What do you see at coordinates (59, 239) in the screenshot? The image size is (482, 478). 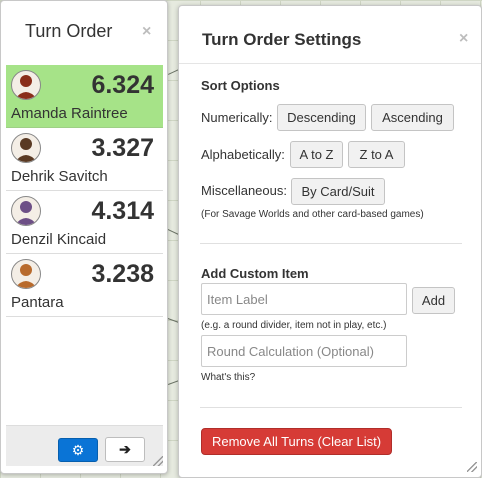 I see `character-name: Denzil Kincaid` at bounding box center [59, 239].